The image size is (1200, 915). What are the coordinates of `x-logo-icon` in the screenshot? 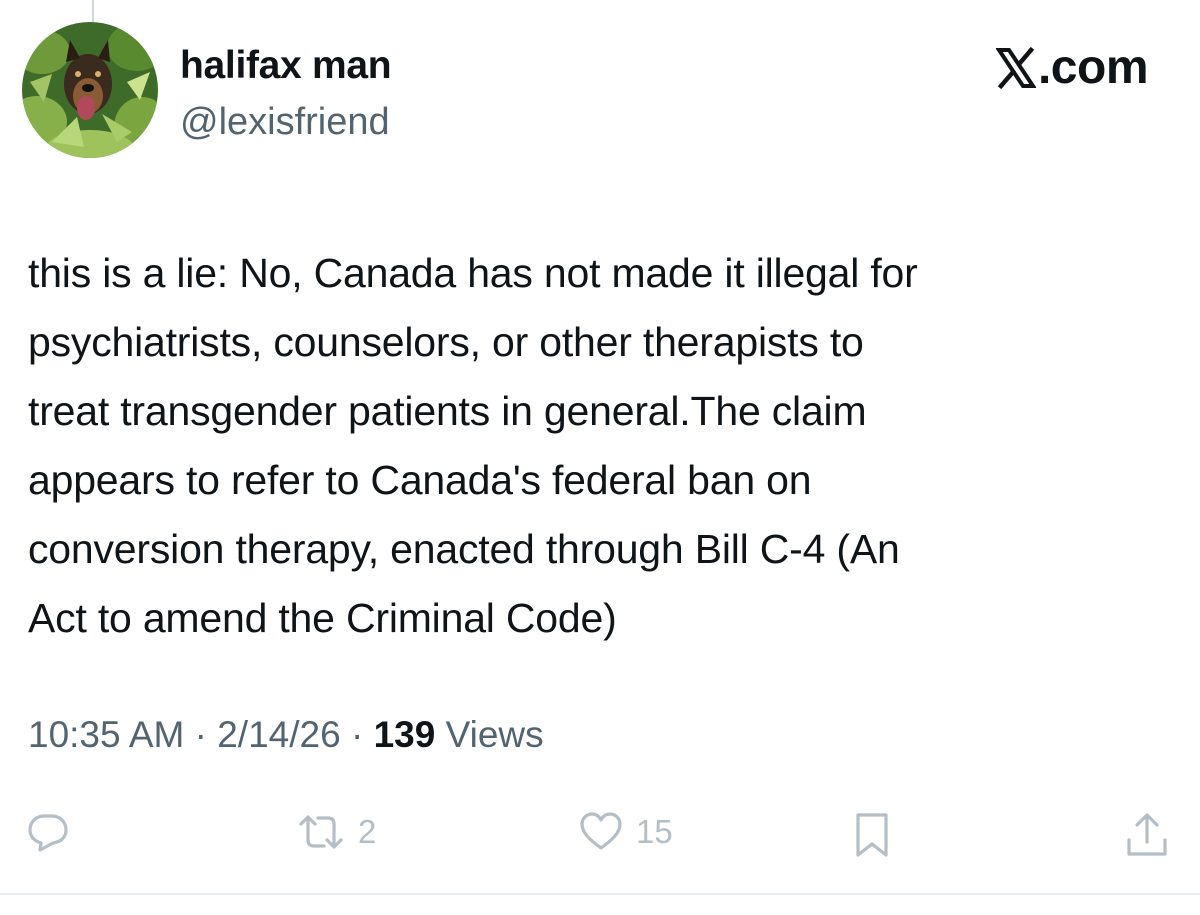 It's located at (1015, 67).